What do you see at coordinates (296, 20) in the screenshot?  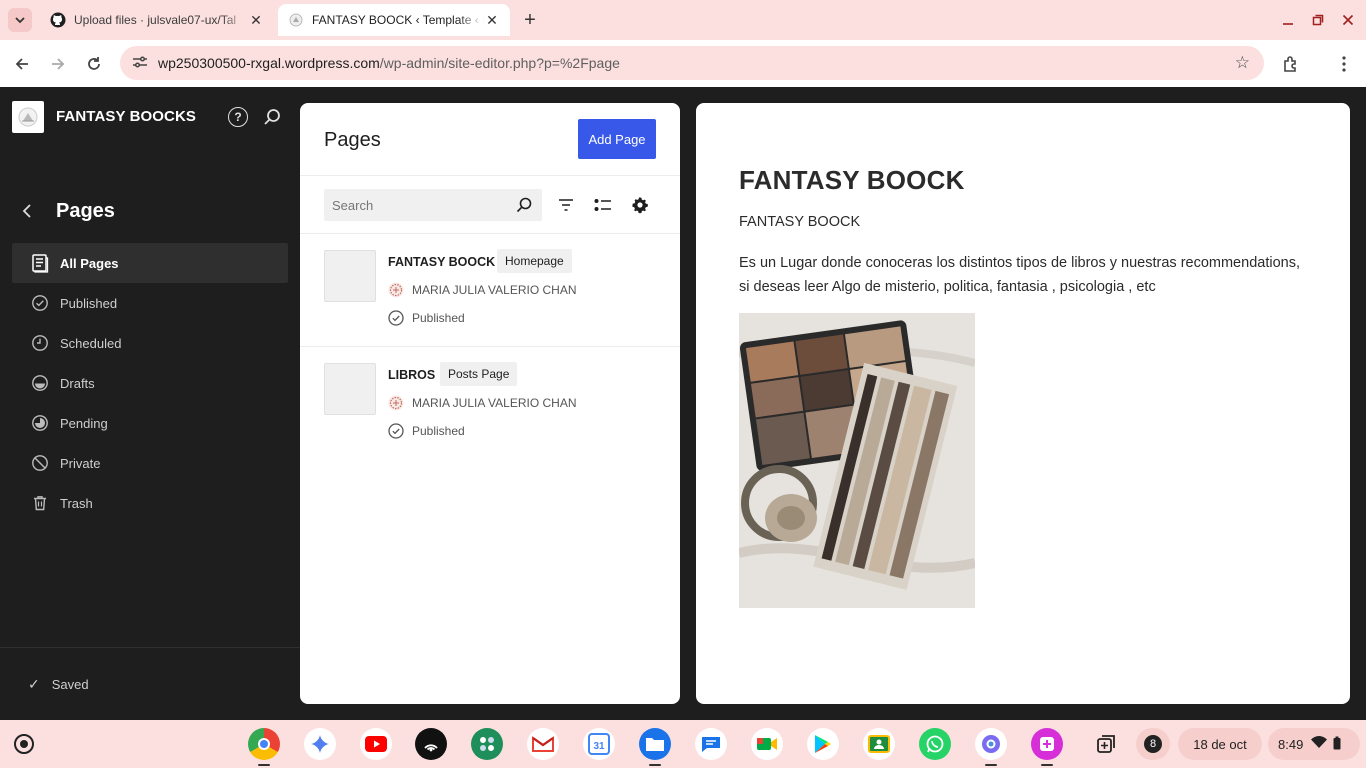 I see `wordpress-site-icon` at bounding box center [296, 20].